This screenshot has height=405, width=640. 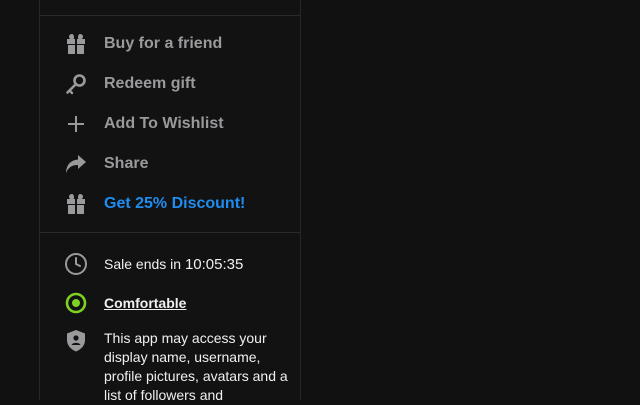 I want to click on sale-text: Sale ends in 10:05:35, so click(x=173, y=264).